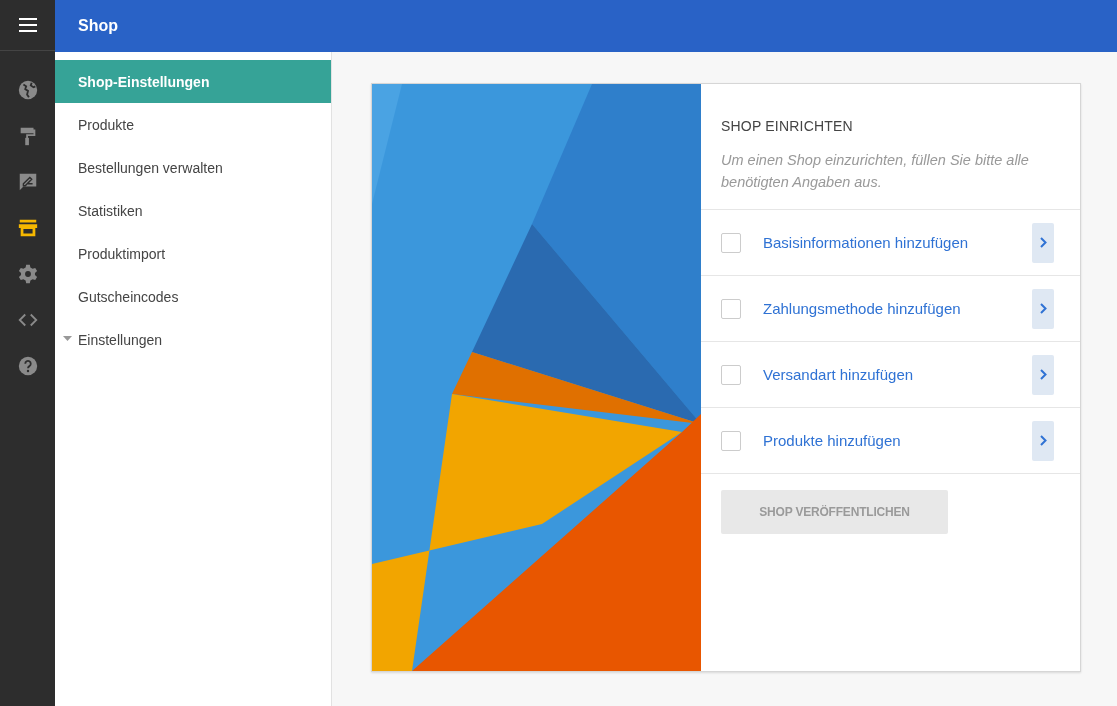 The width and height of the screenshot is (1117, 706). I want to click on sidebar-item: Produkte, so click(193, 124).